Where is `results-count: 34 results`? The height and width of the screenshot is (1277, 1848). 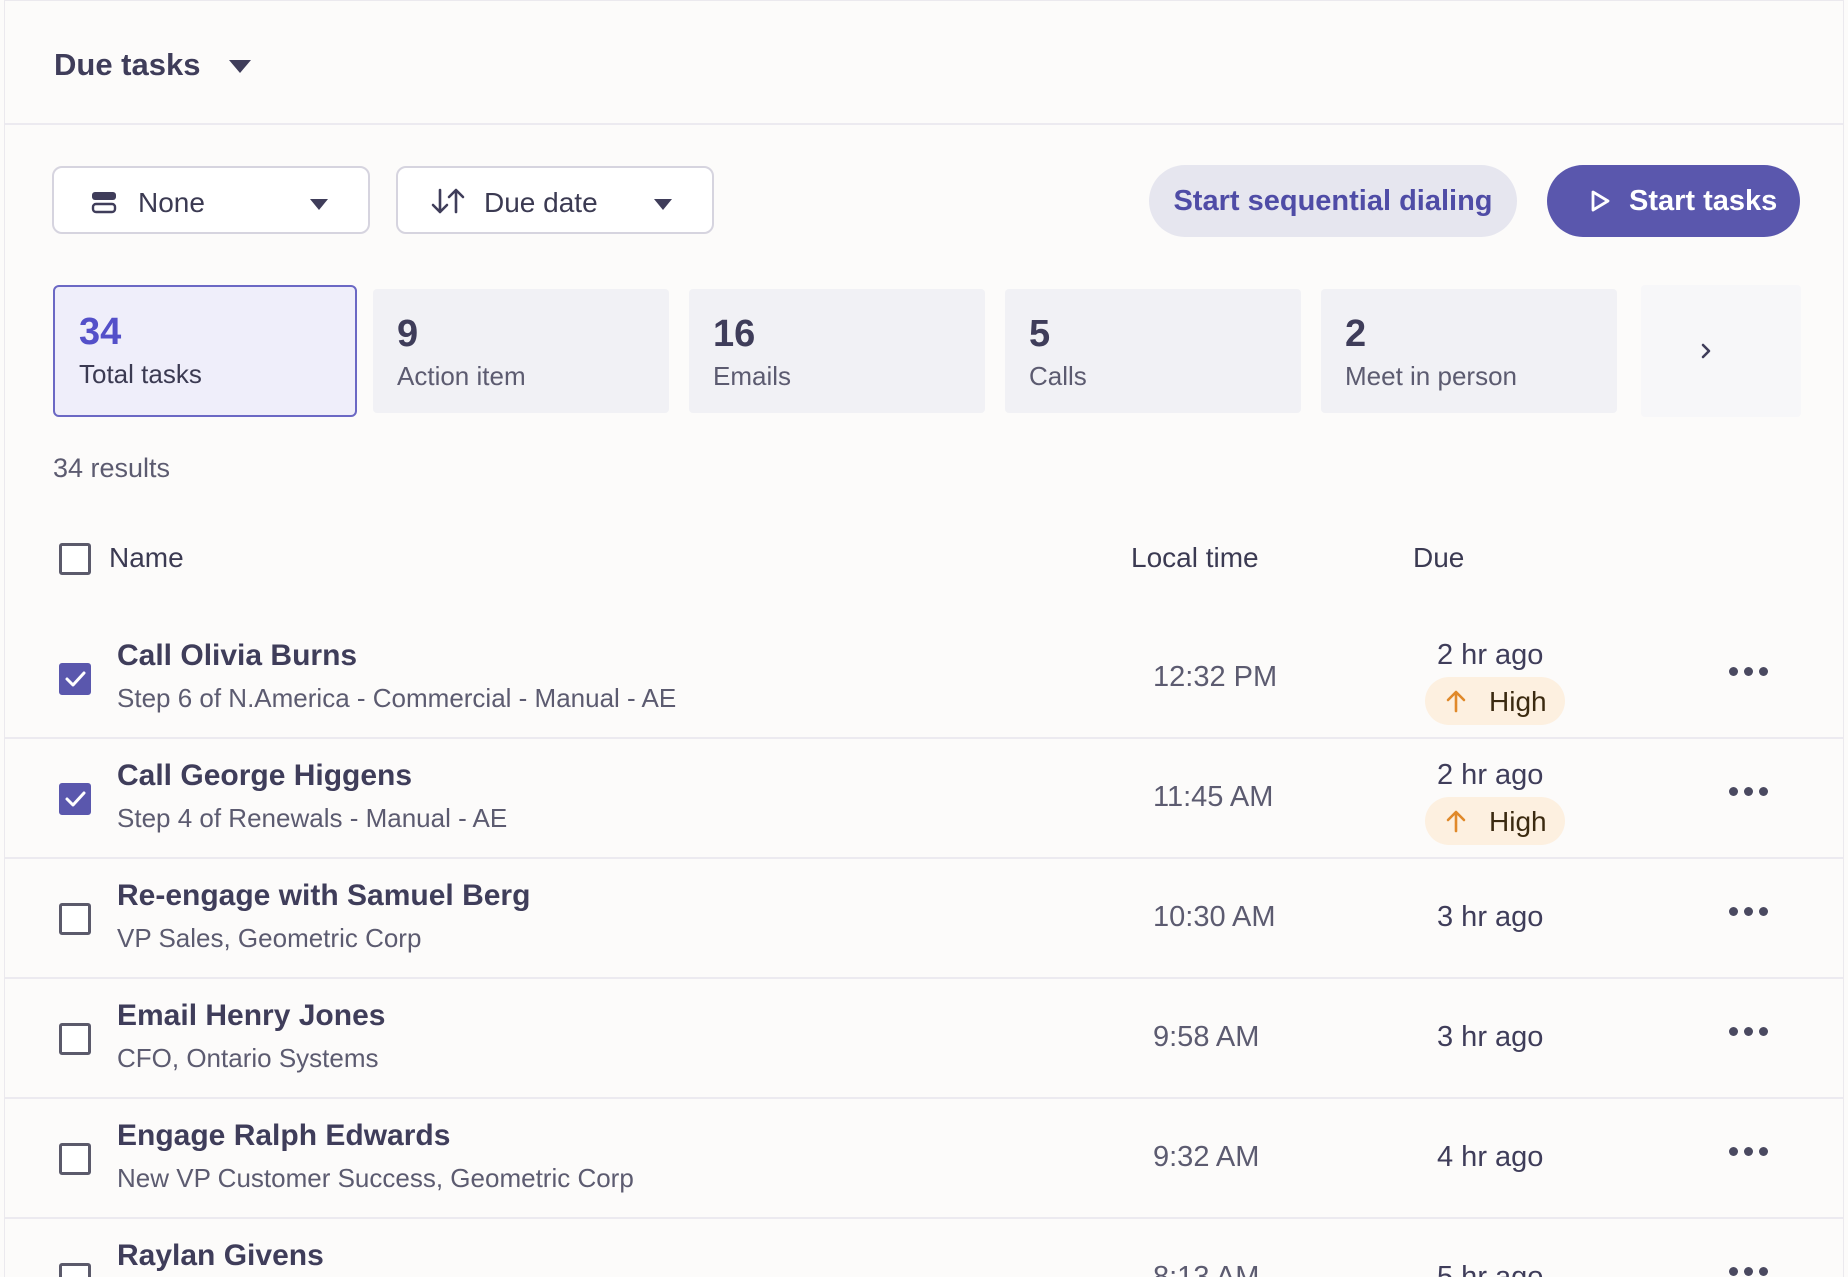 results-count: 34 results is located at coordinates (112, 468).